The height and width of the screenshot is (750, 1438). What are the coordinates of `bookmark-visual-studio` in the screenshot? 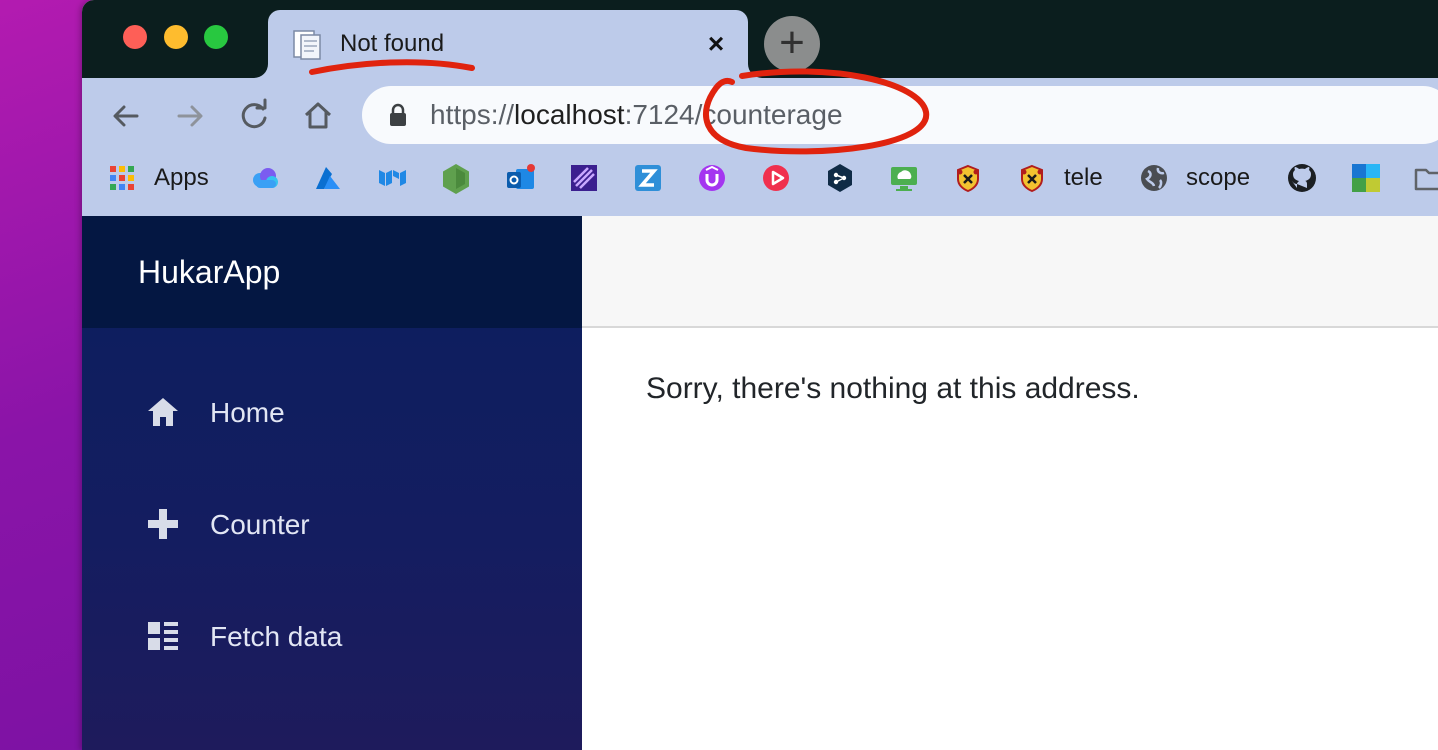 It's located at (584, 178).